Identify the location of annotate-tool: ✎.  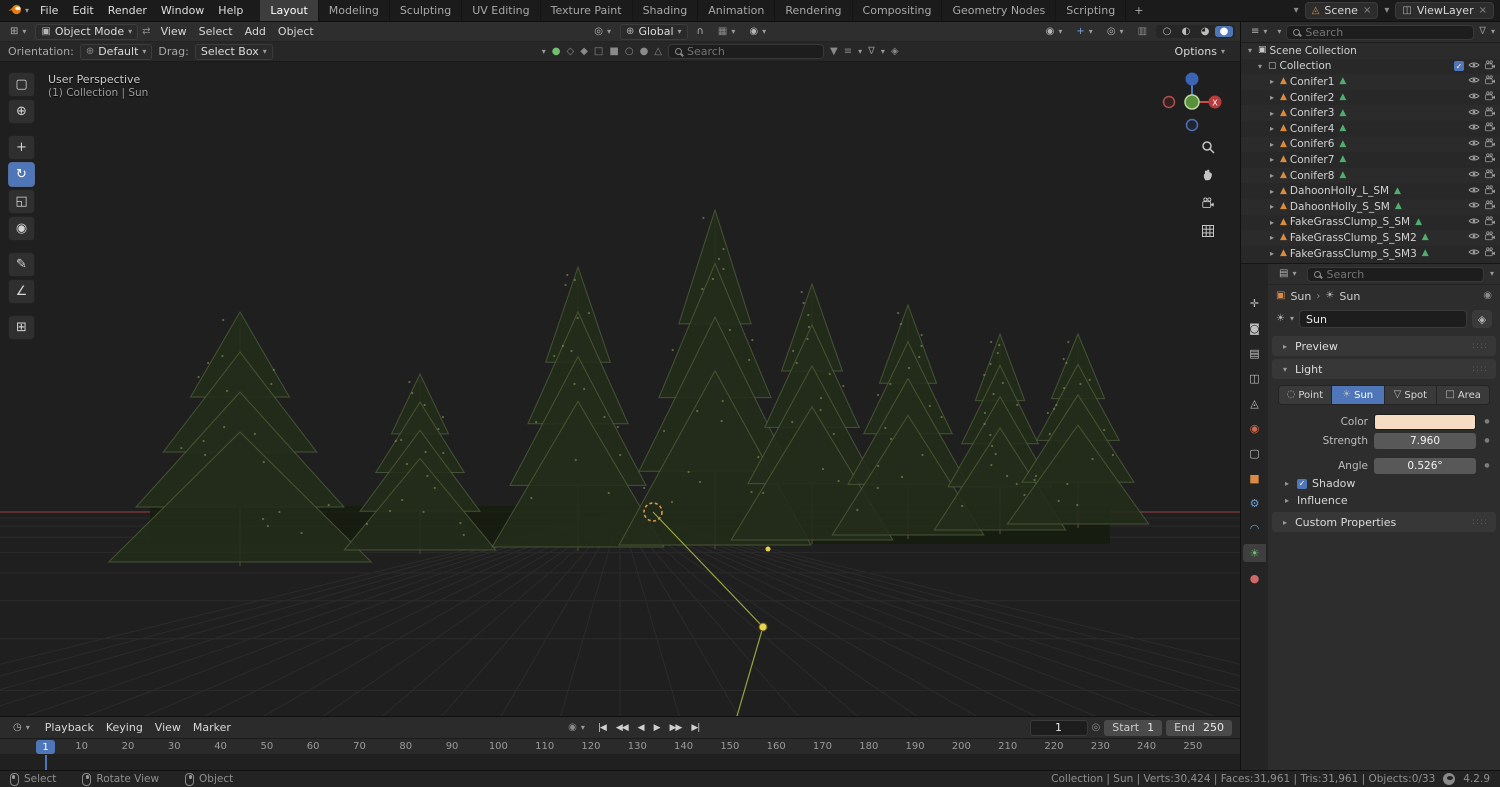
(21, 264).